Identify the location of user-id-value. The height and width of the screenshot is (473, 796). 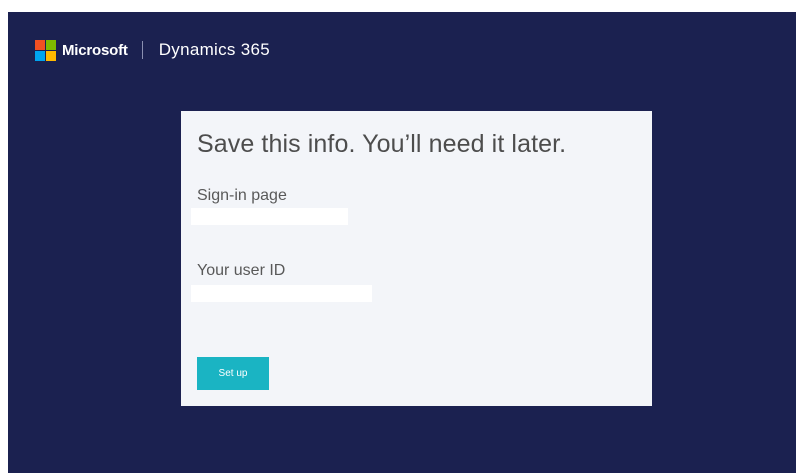
(281, 293).